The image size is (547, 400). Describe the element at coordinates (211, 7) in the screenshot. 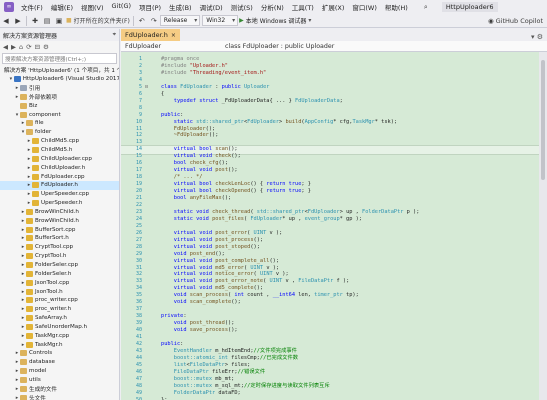

I see `menu-item: 调试(D)` at that location.